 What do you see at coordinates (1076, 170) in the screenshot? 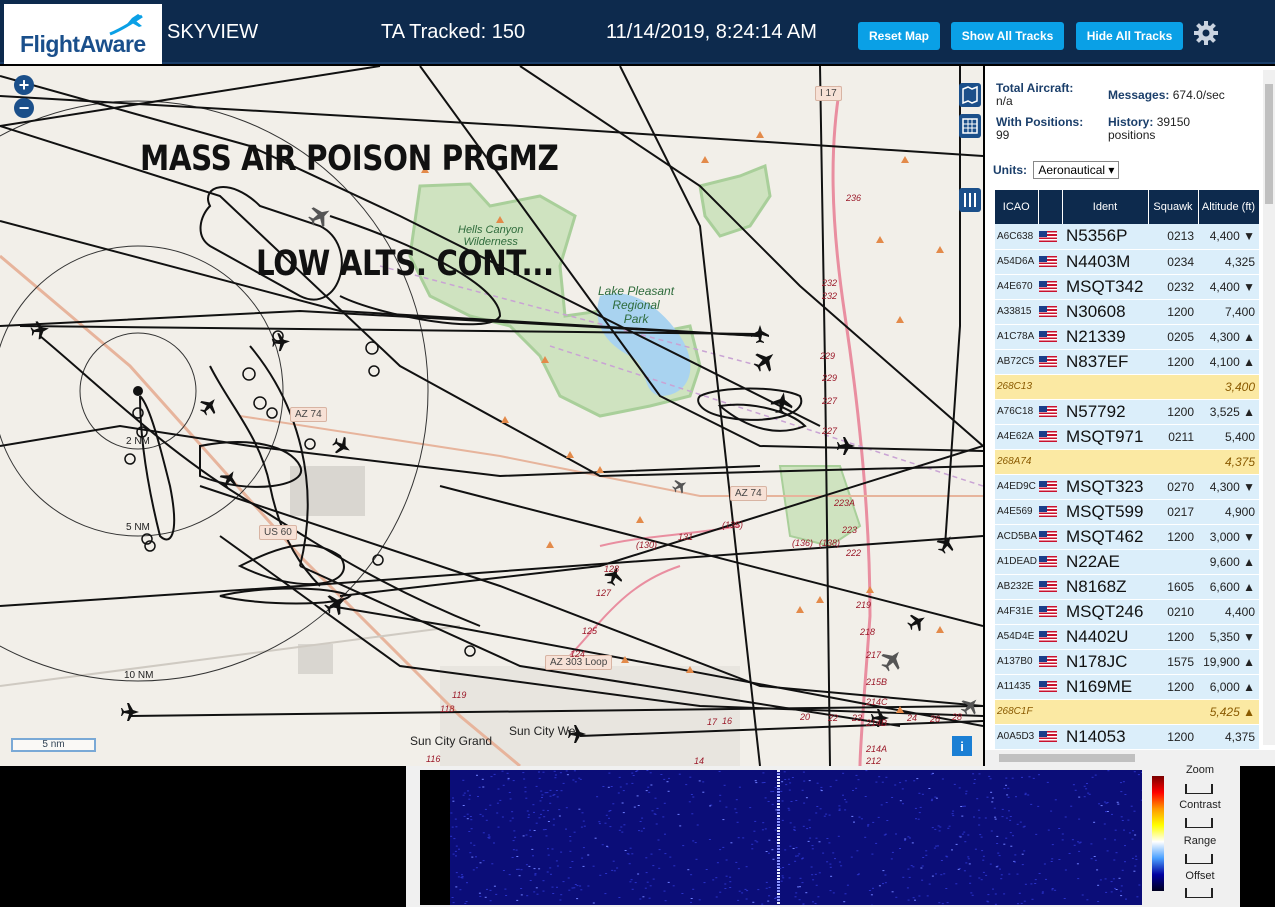
I see `units-select: Aeronautical ▾` at bounding box center [1076, 170].